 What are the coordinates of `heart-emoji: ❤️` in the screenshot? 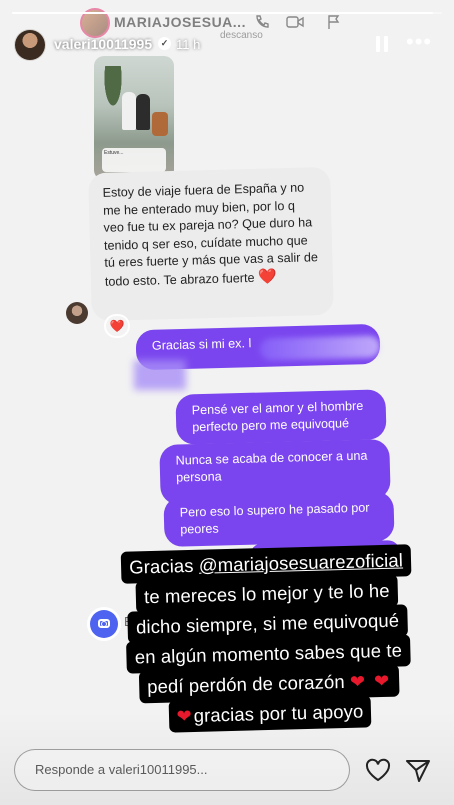 It's located at (267, 276).